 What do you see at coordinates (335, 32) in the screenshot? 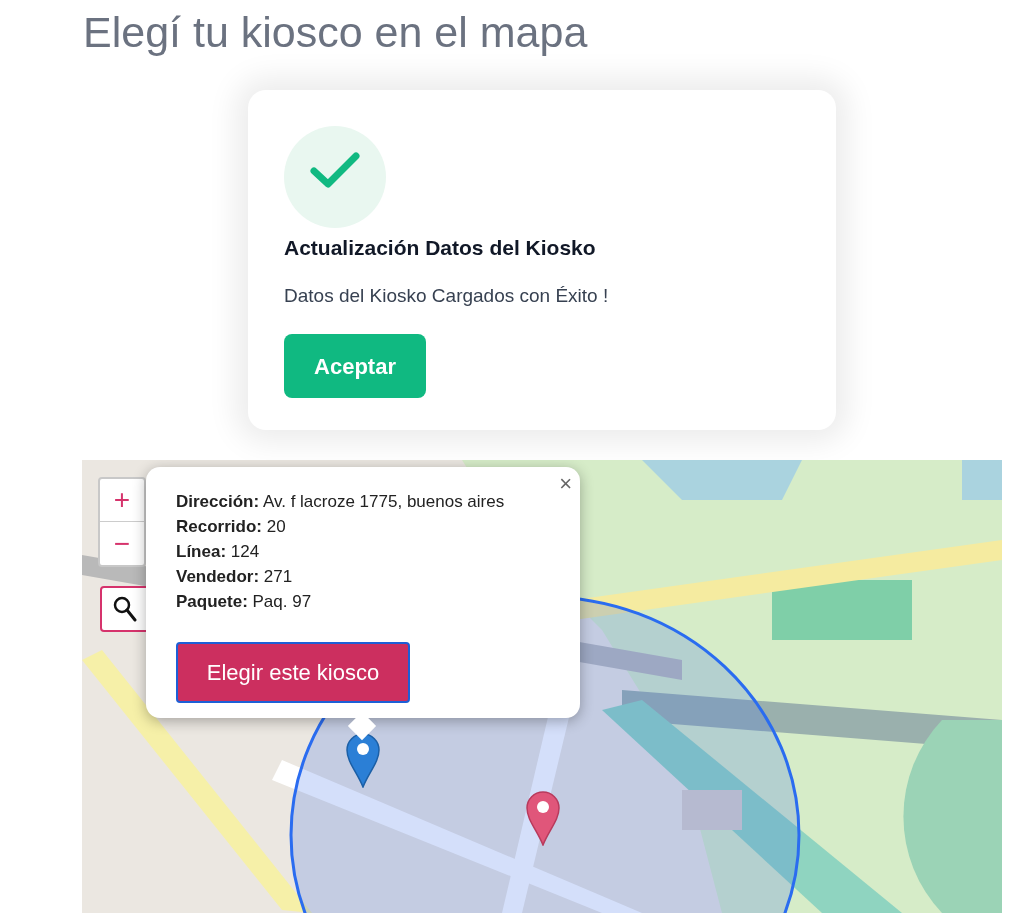
I see `page-heading: Elegí tu kiosco en el mapa` at bounding box center [335, 32].